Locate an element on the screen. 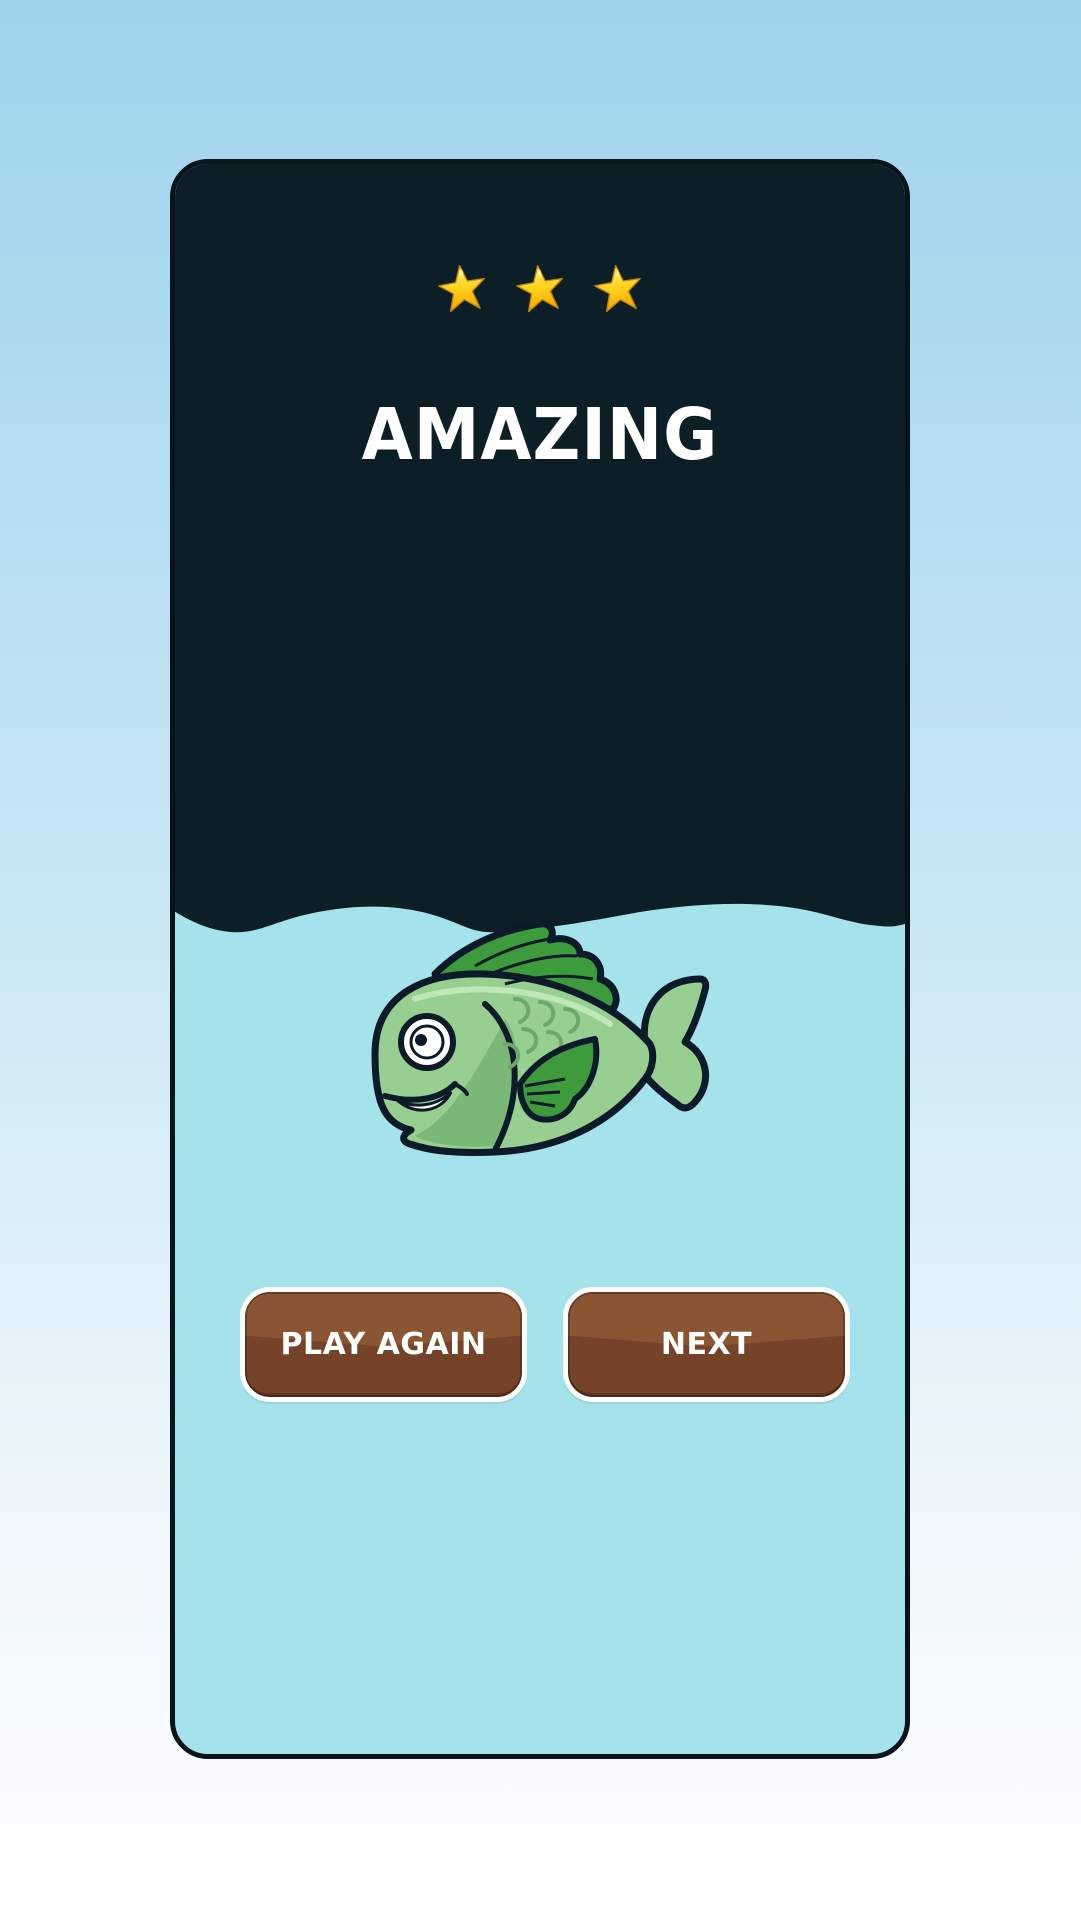 This screenshot has width=1081, height=1920. star-rating is located at coordinates (540, 289).